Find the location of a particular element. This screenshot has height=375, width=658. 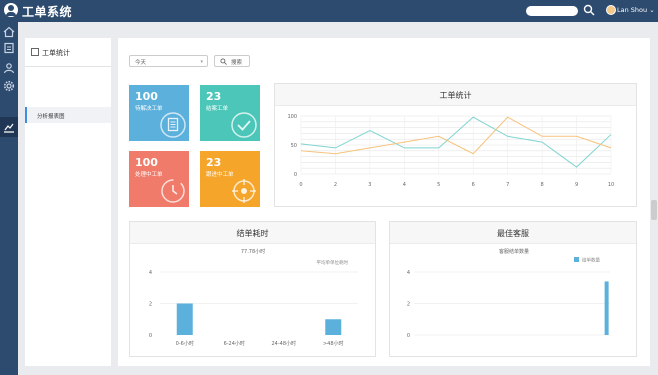

sub-sidebar: 工单统计 分析报表图 is located at coordinates (68, 202).